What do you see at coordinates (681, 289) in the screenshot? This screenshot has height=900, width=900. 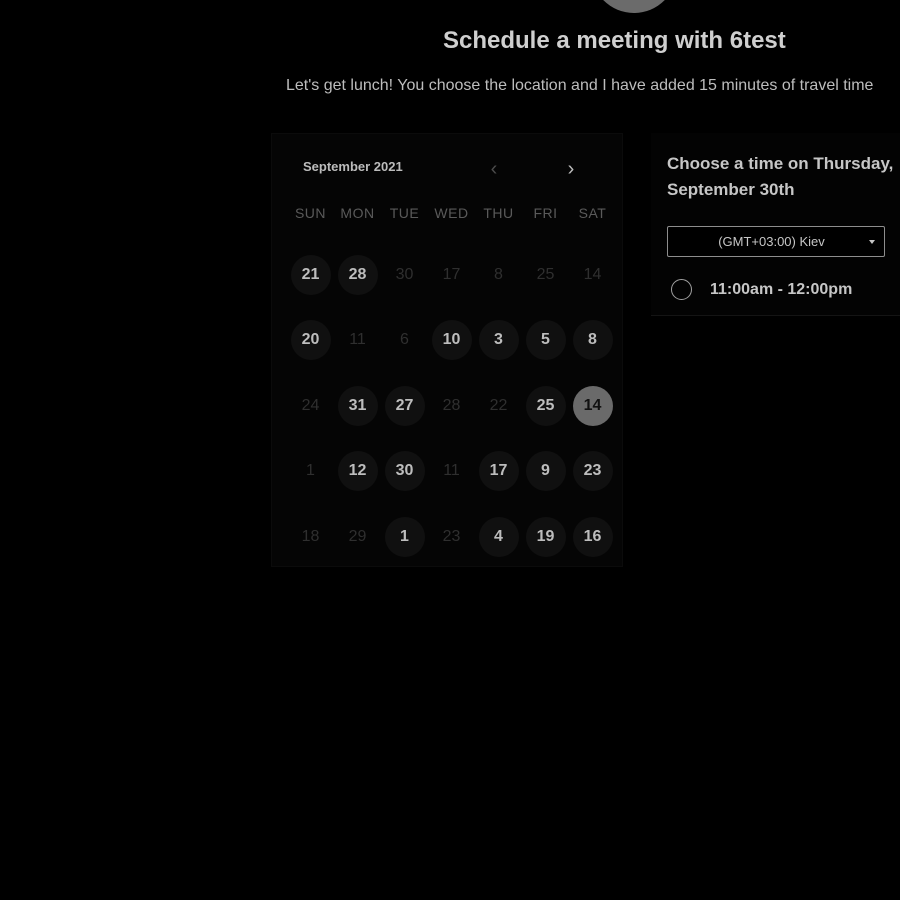 I see `radio-button` at bounding box center [681, 289].